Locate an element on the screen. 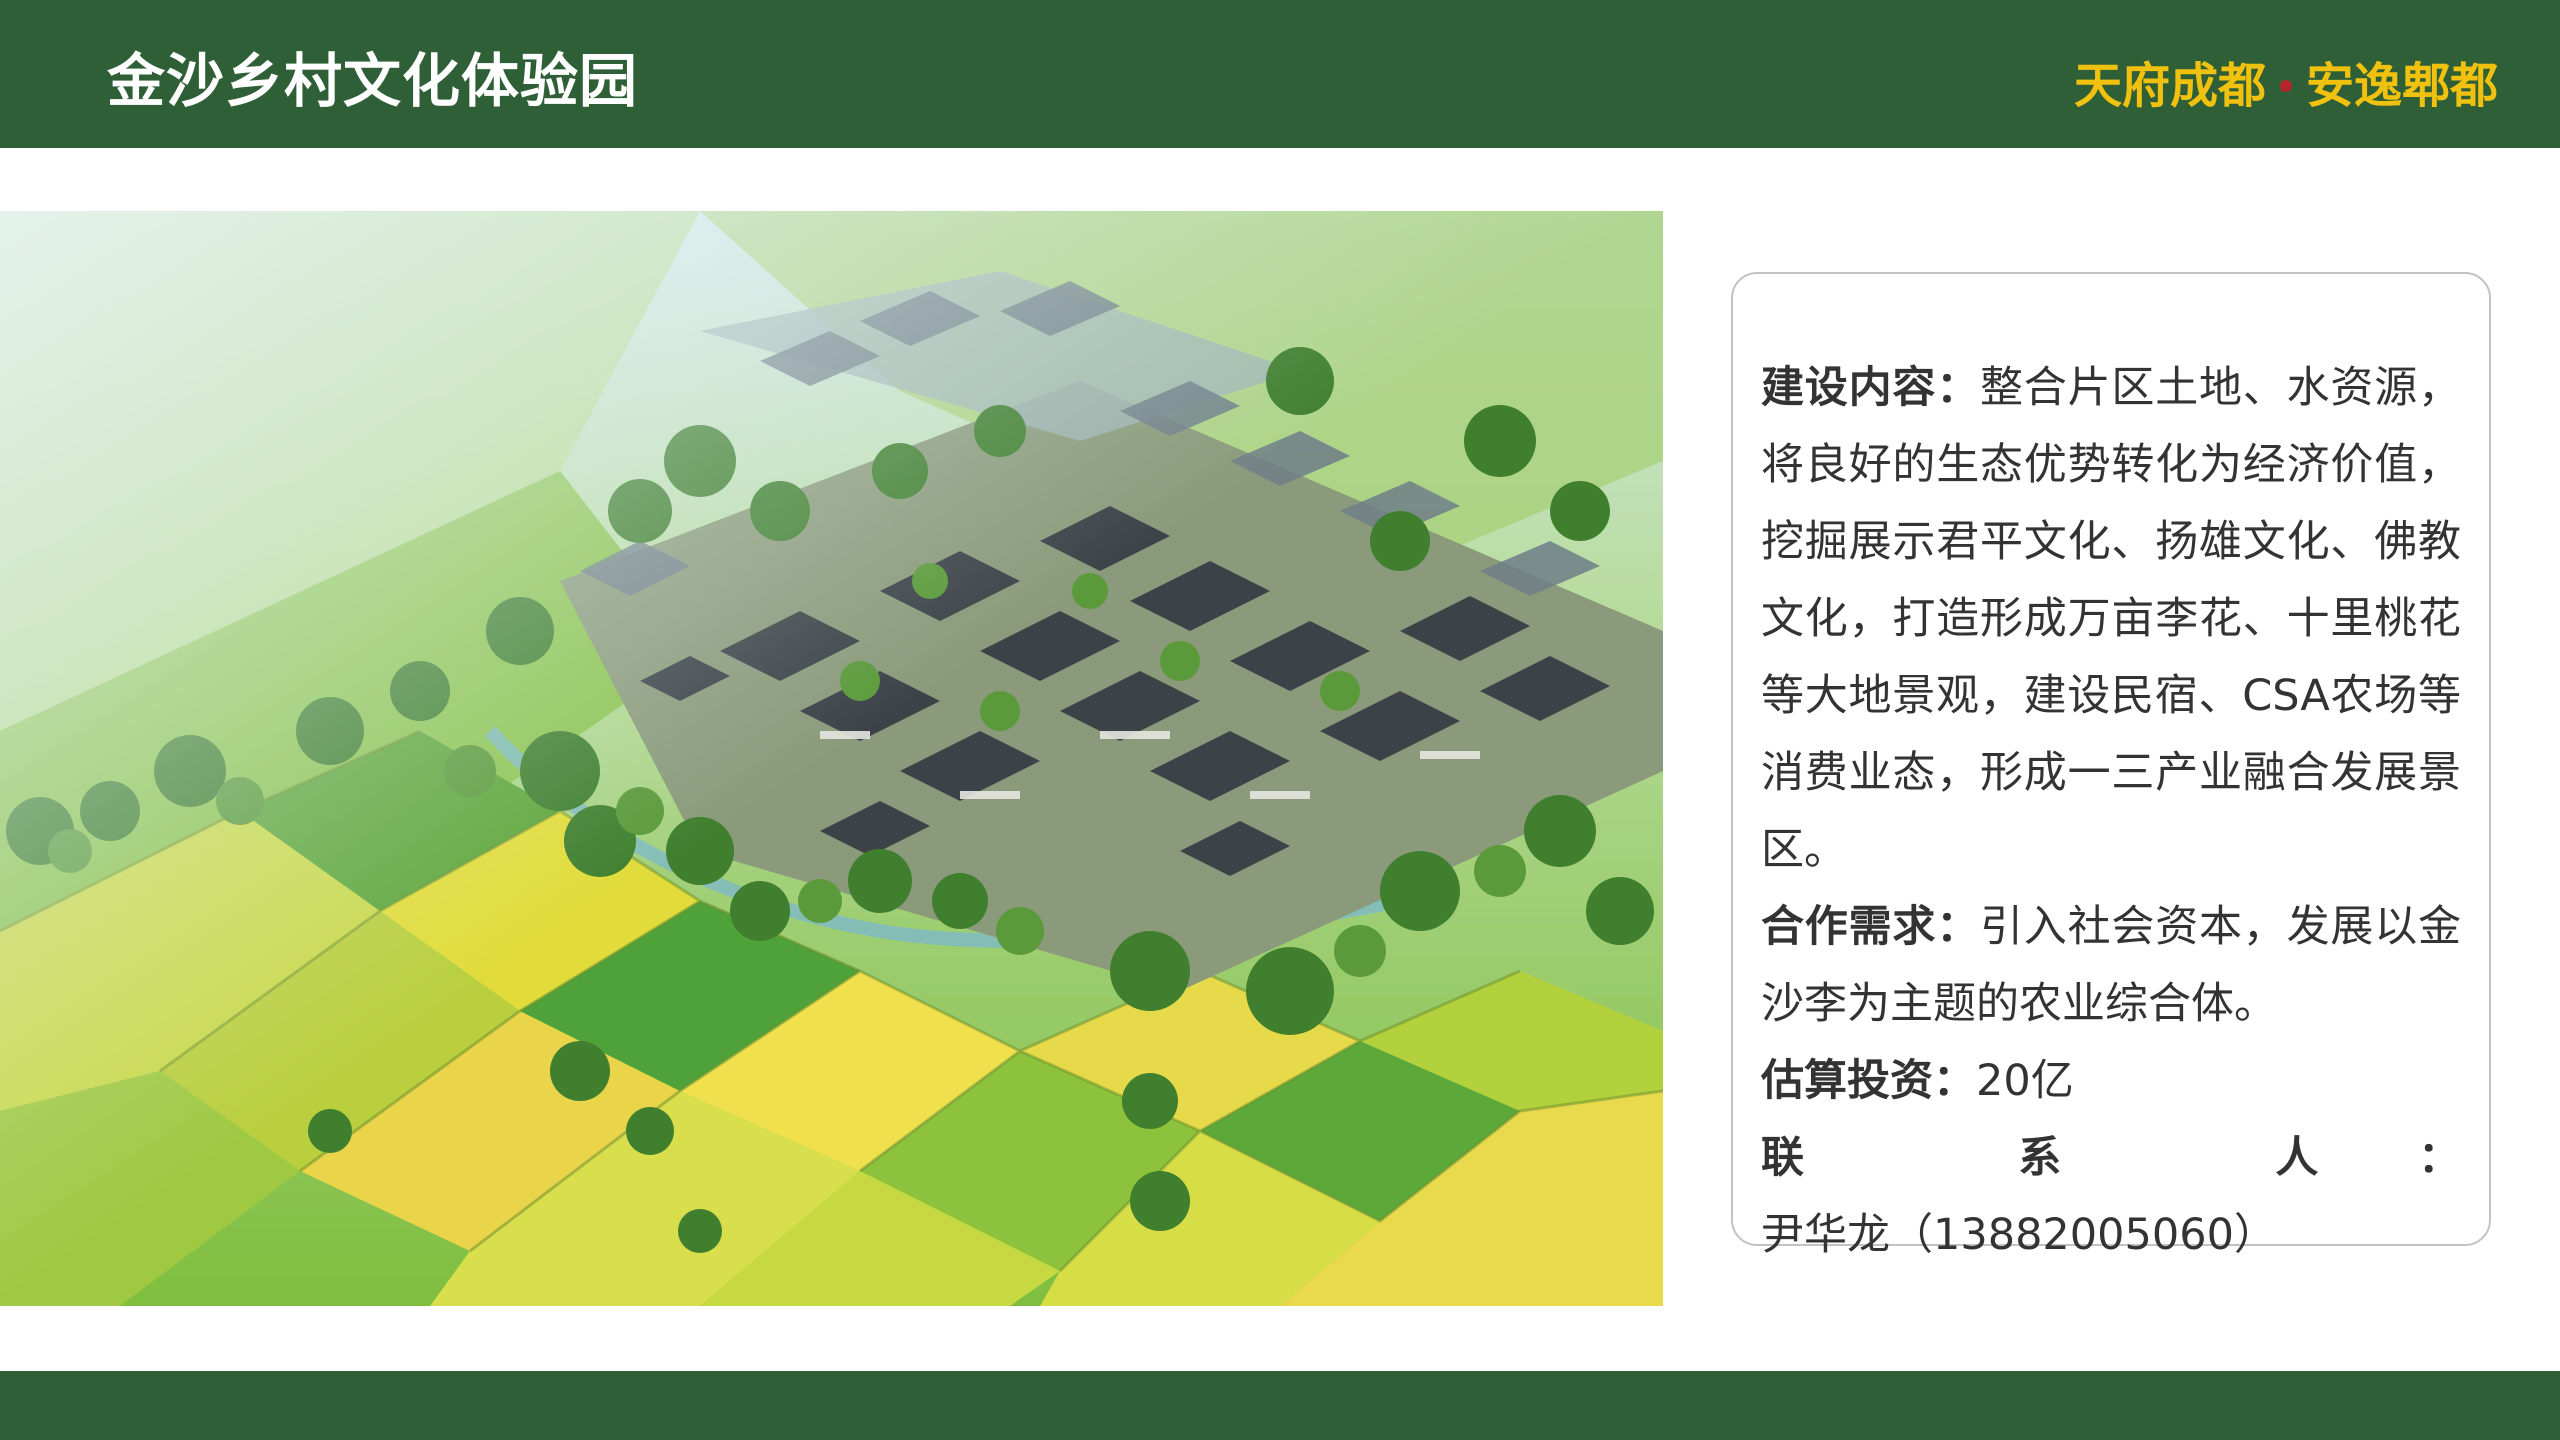 This screenshot has width=2560, height=1440. investment-paragraph: 估算投资：20亿 is located at coordinates (2111, 1081).